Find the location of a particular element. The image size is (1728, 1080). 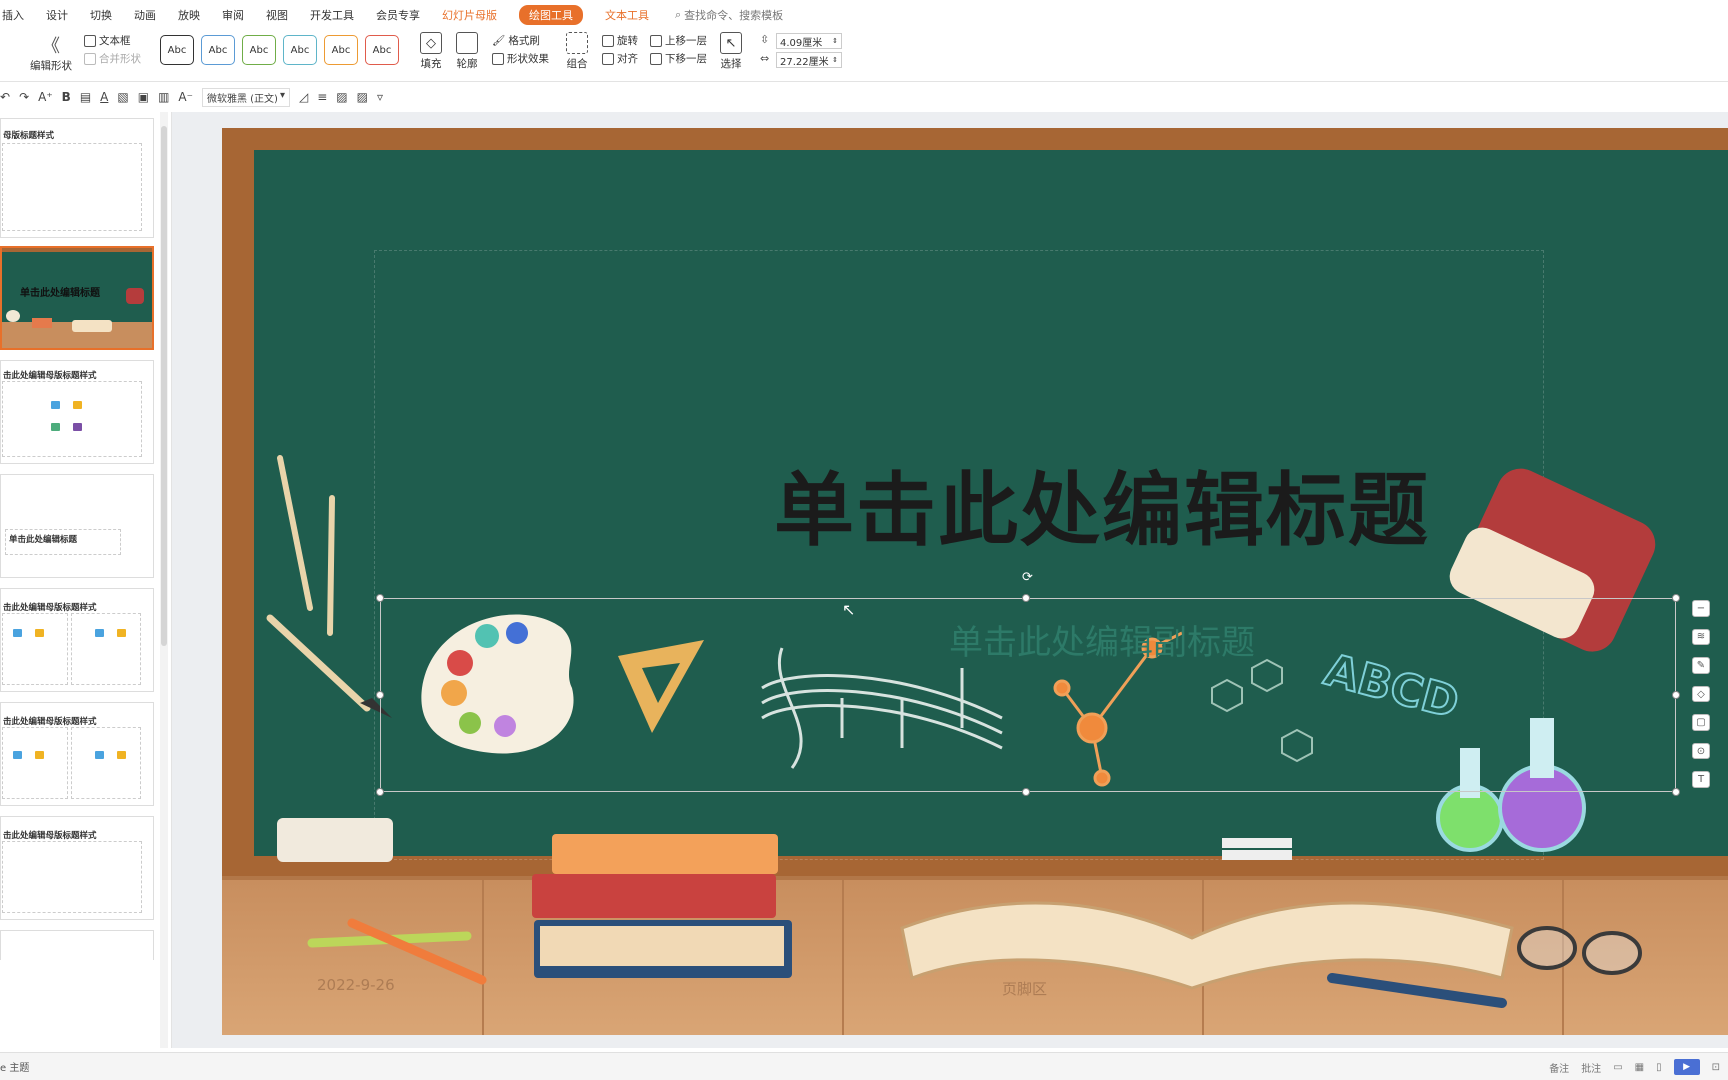

redo-icon: ↷ is located at coordinates (24, 97).